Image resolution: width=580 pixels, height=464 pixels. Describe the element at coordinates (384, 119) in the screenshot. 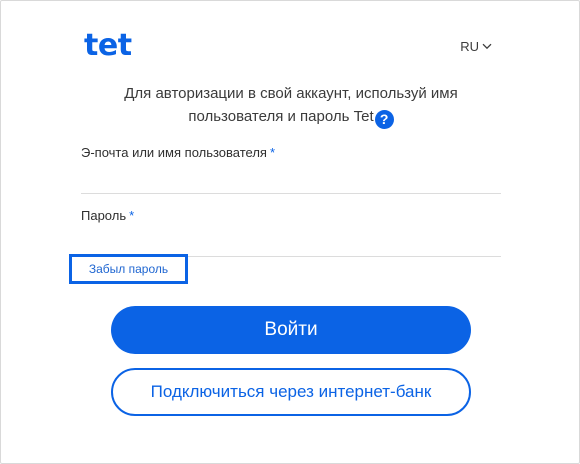

I see `help-icon: ?` at that location.